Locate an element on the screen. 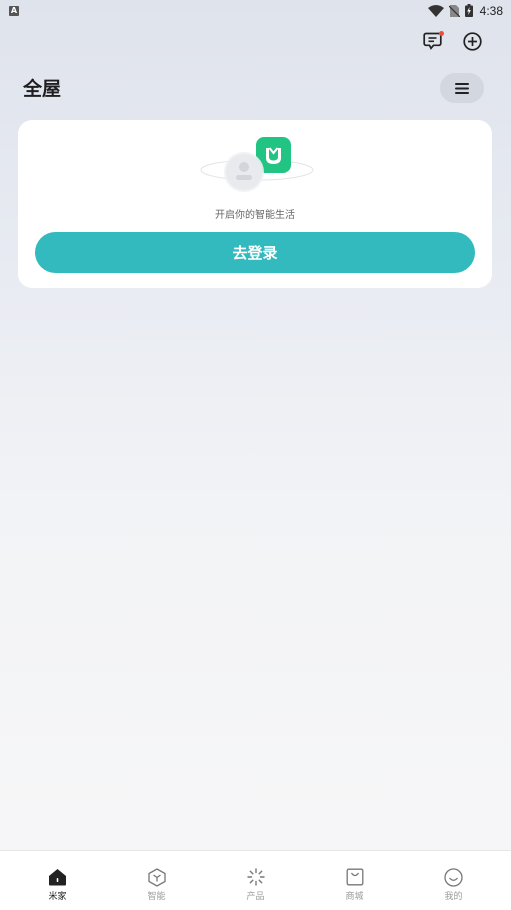 The image size is (511, 910). tab-bar: 米家 智能 产品 商城 我的 is located at coordinates (255, 880).